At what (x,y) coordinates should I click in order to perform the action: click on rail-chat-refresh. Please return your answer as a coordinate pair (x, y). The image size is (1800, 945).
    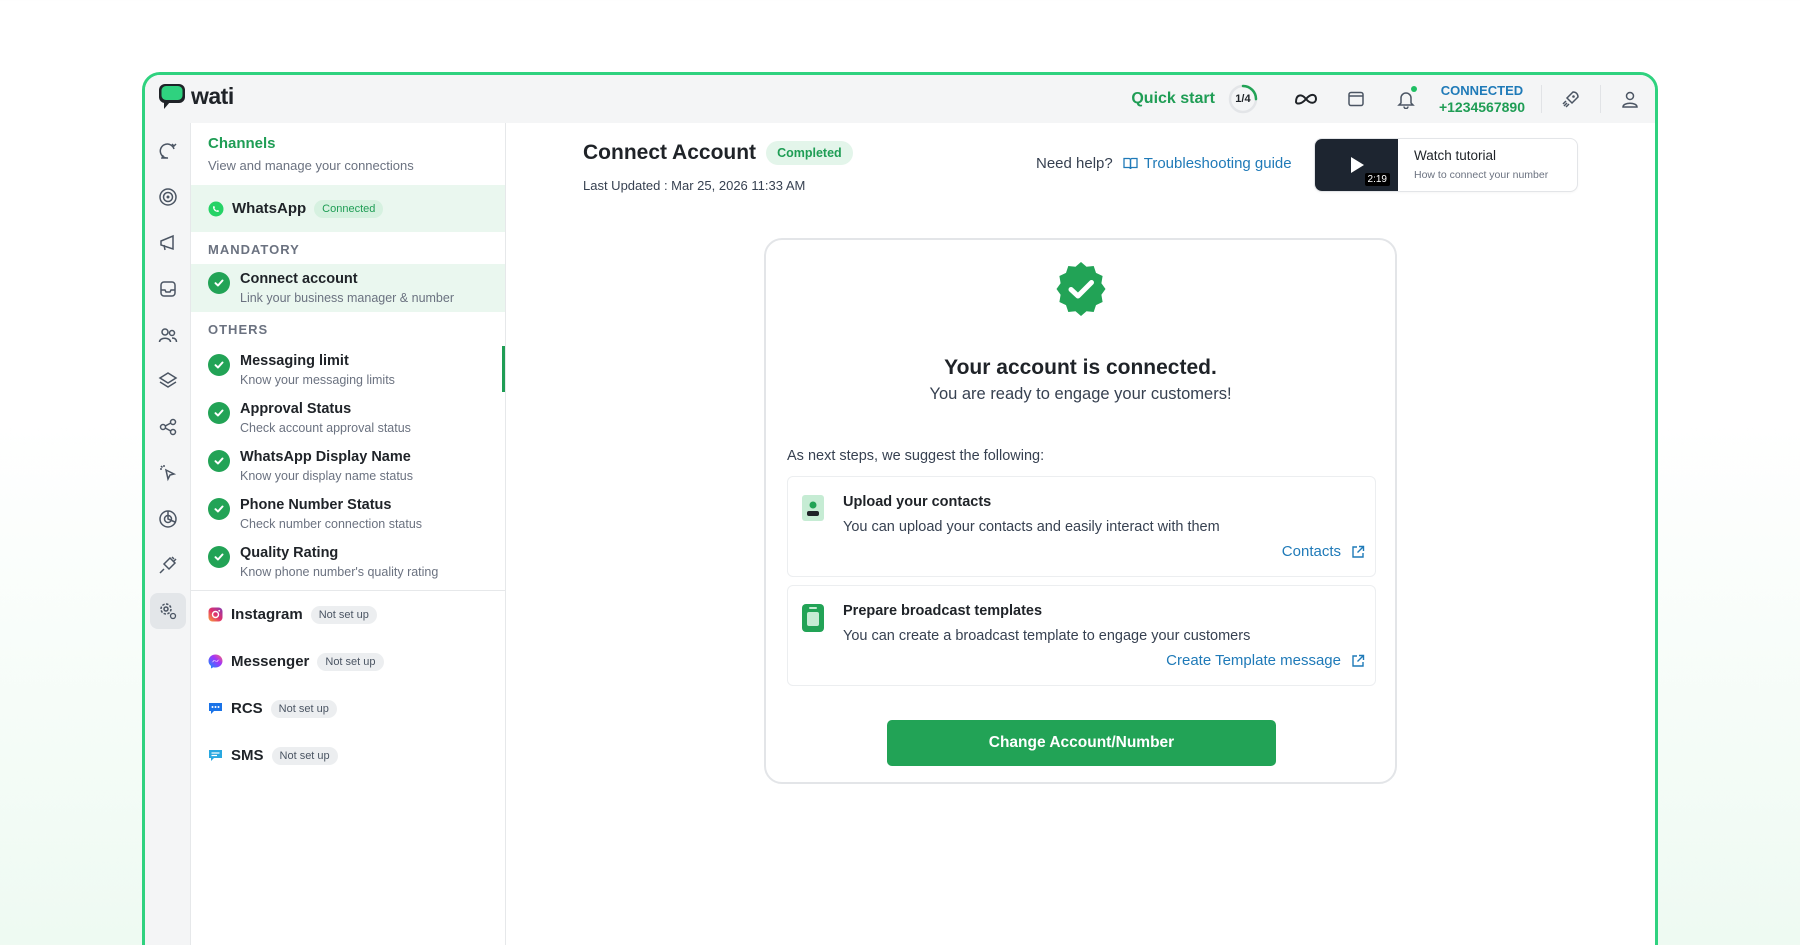
    Looking at the image, I should click on (168, 151).